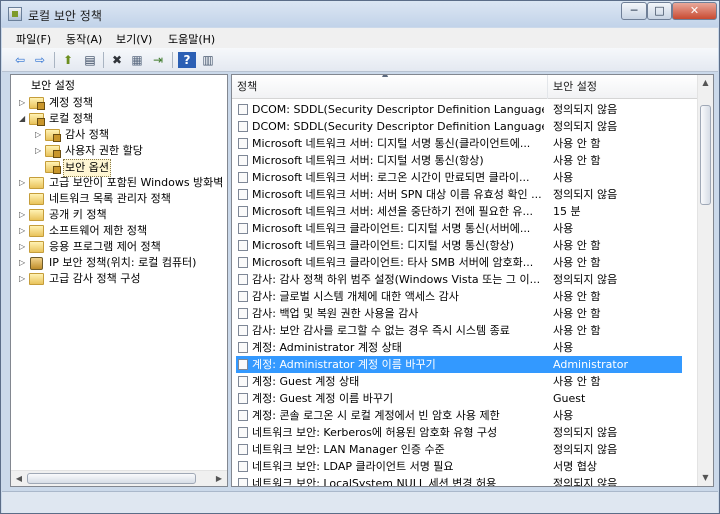  What do you see at coordinates (111, 168) in the screenshot?
I see `tree-item-security-options: 보안 옵션` at bounding box center [111, 168].